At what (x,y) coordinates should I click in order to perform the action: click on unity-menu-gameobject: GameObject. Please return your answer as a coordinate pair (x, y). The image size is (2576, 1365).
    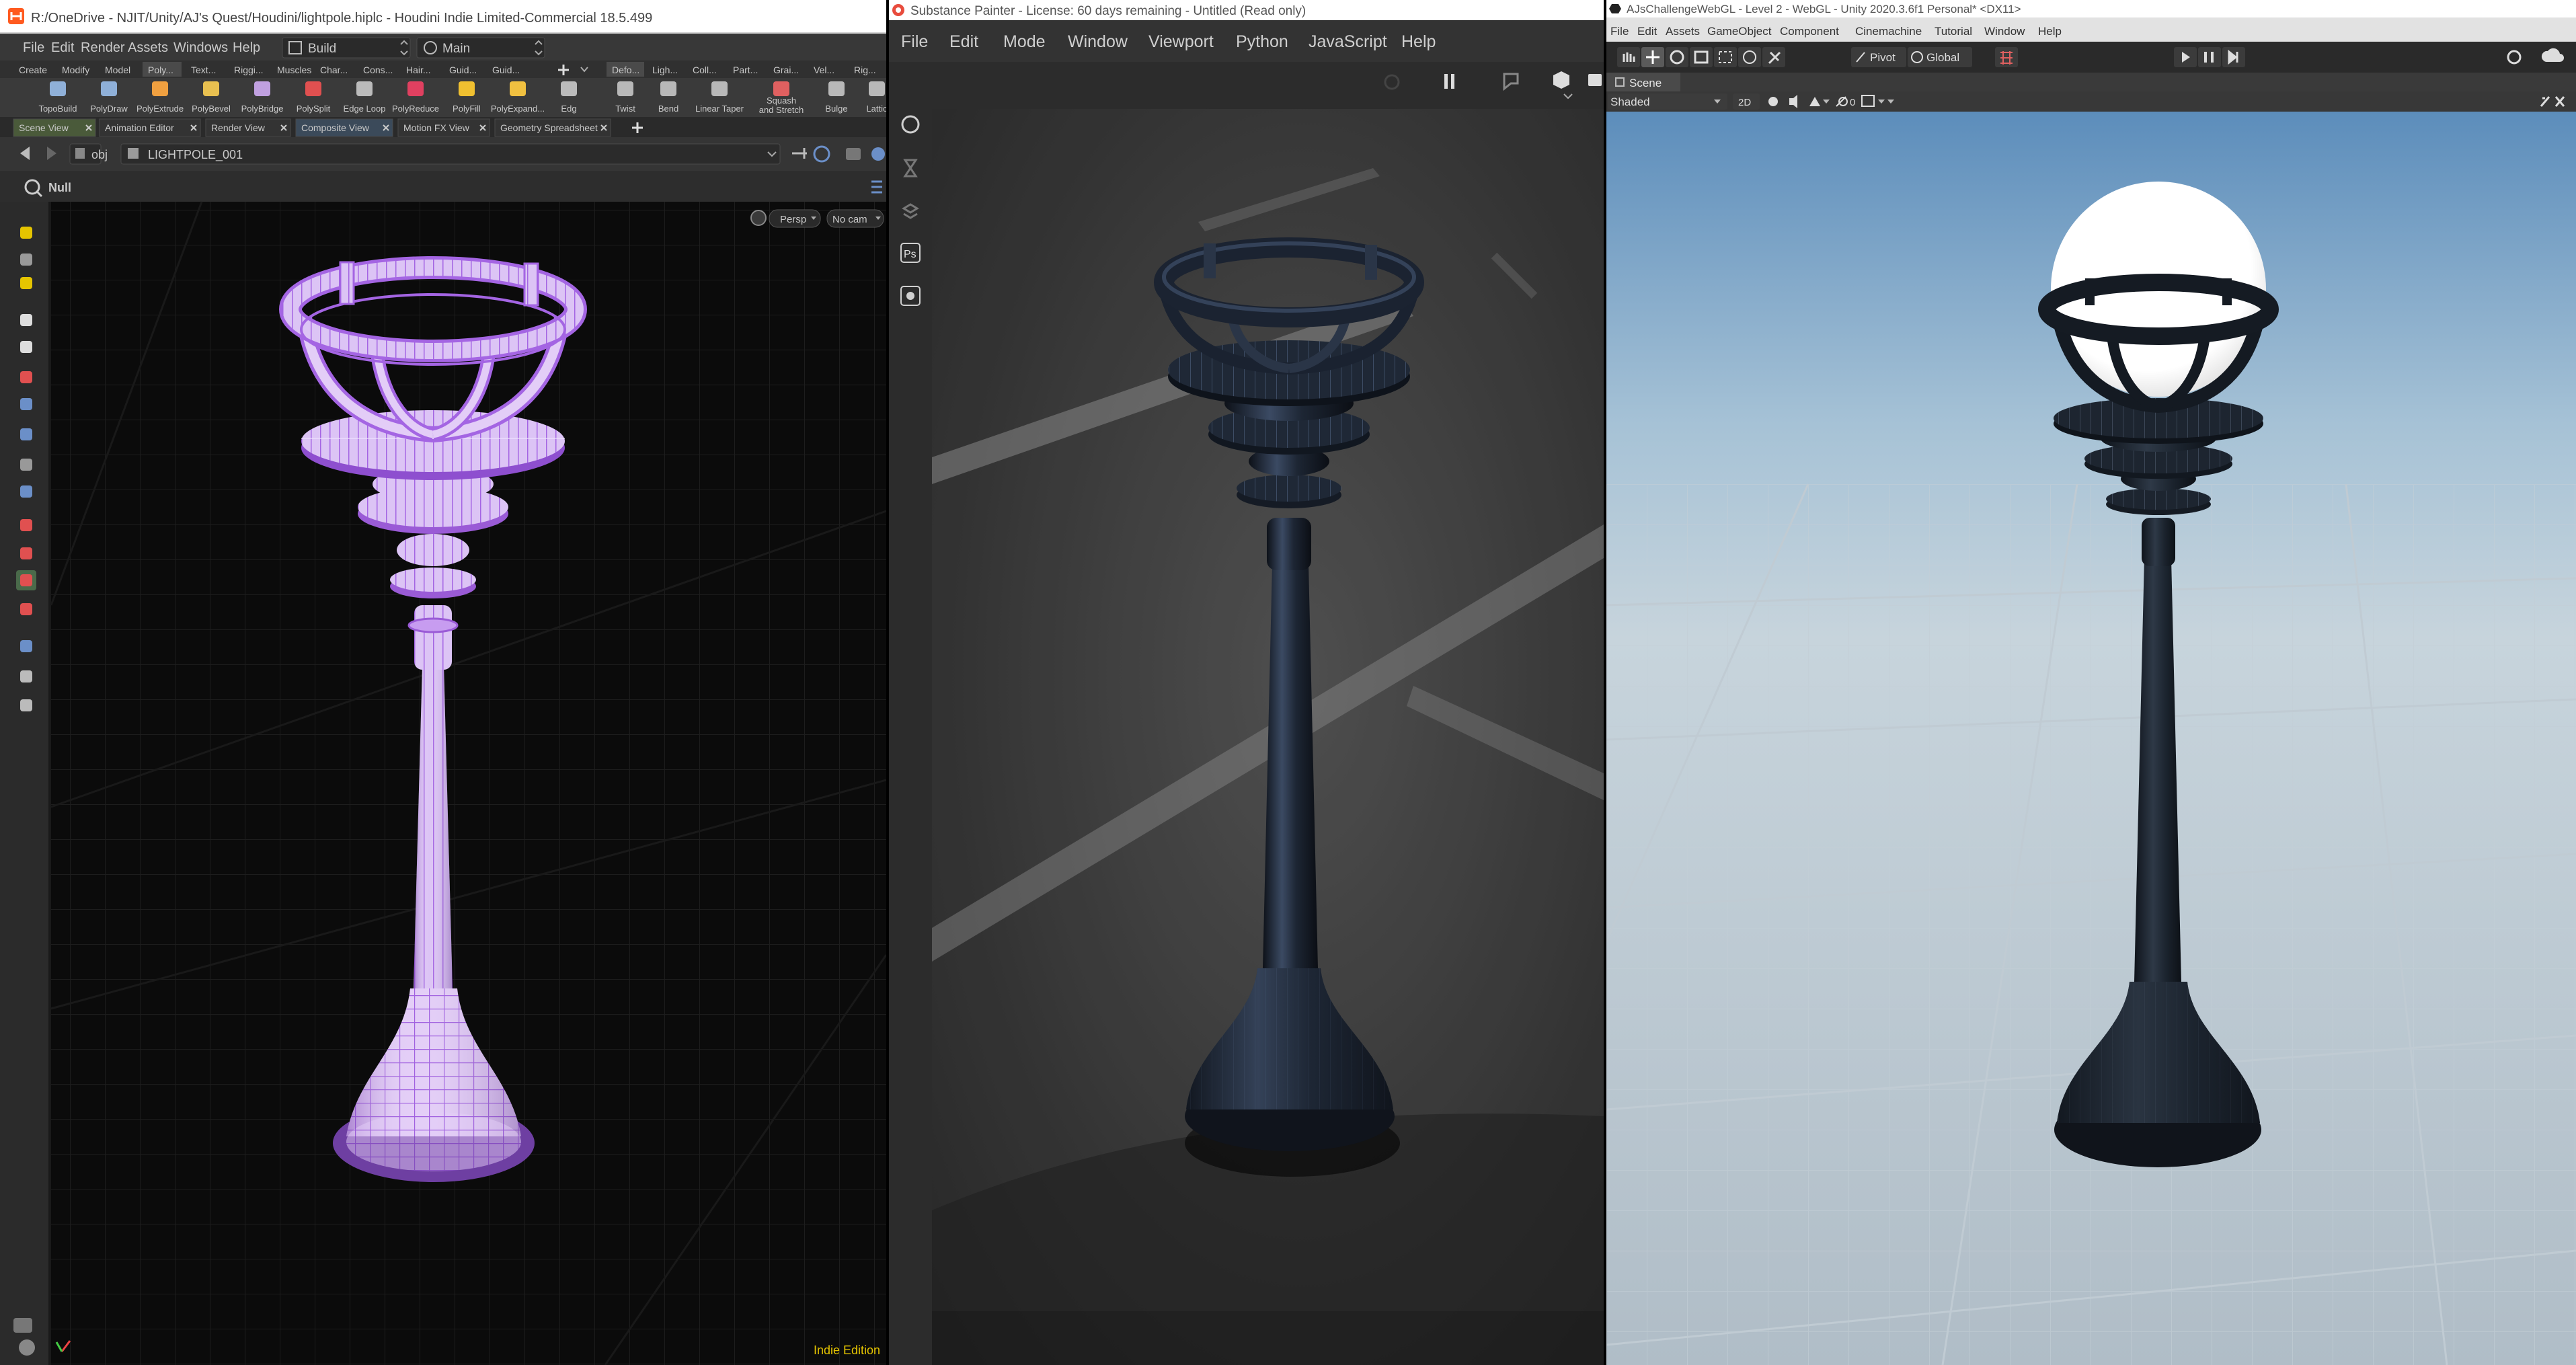
    Looking at the image, I should click on (1740, 31).